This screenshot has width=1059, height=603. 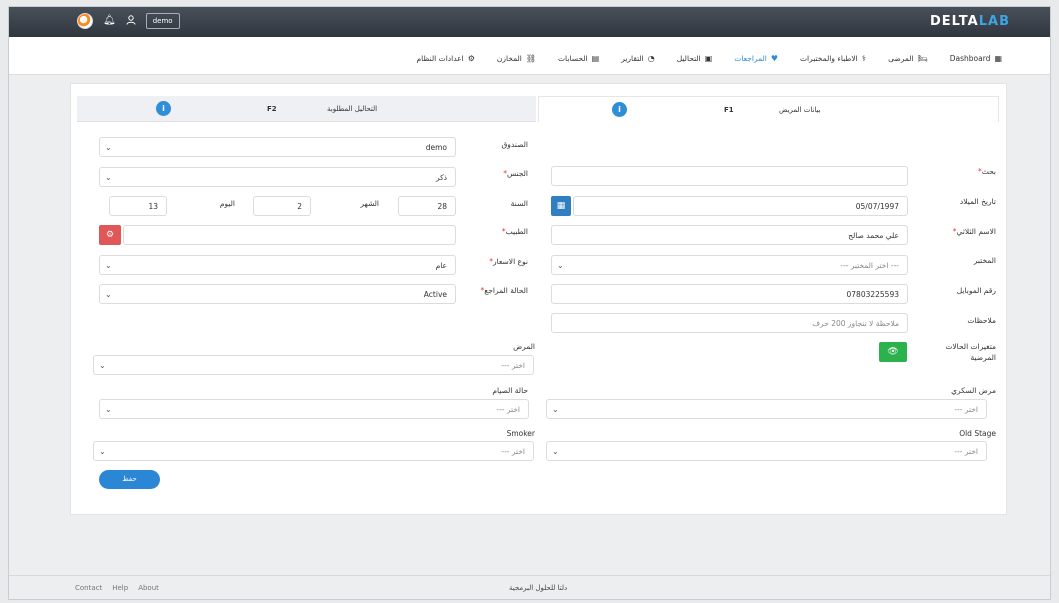 What do you see at coordinates (970, 352) in the screenshot?
I see `case-variables-label: متغيرات الحالات المرضية` at bounding box center [970, 352].